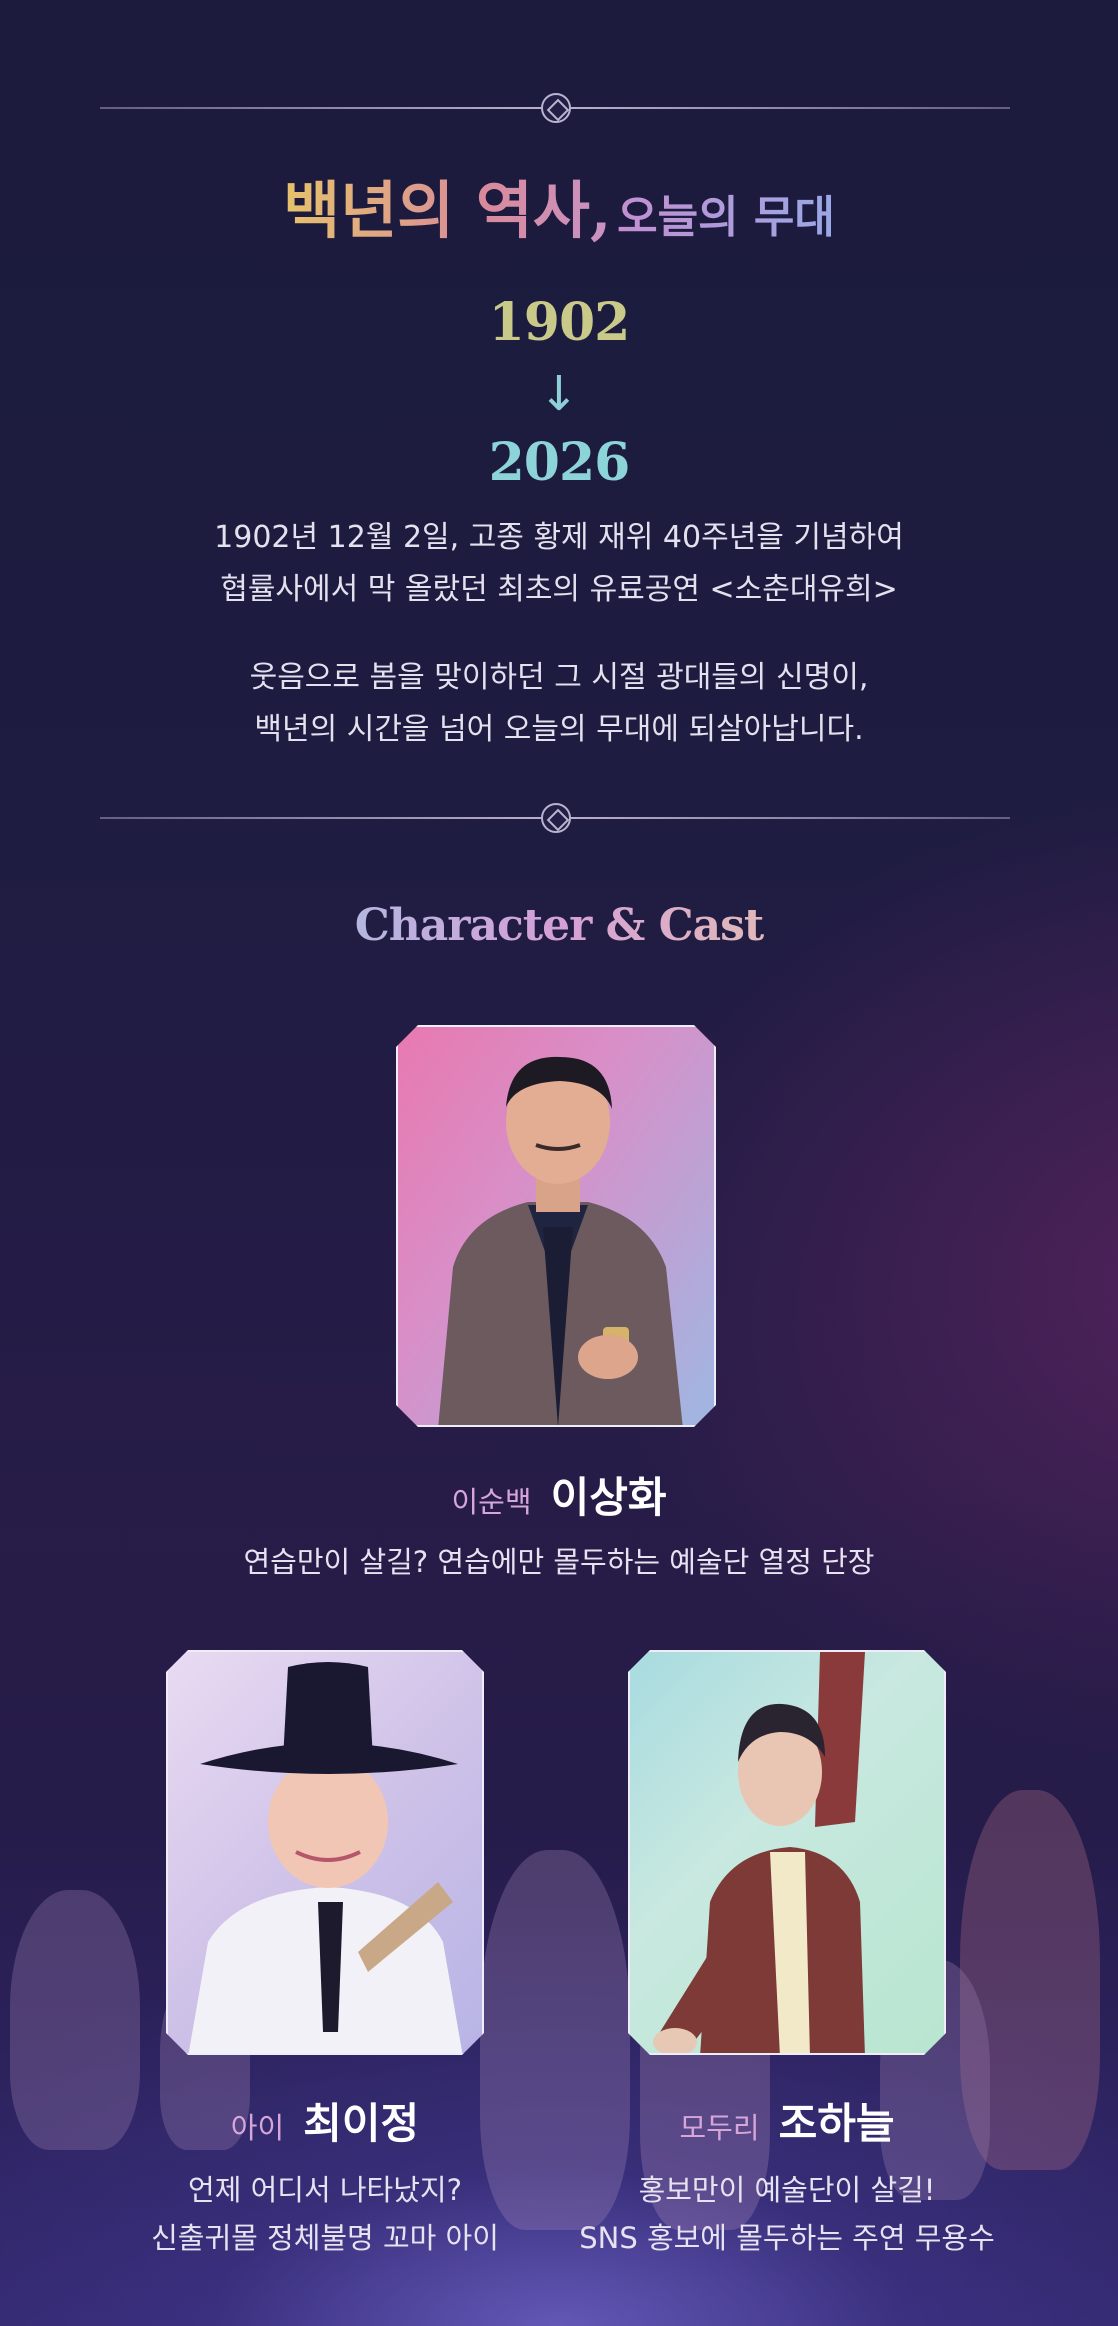  Describe the element at coordinates (556, 818) in the screenshot. I see `middle-ornament-icon` at that location.